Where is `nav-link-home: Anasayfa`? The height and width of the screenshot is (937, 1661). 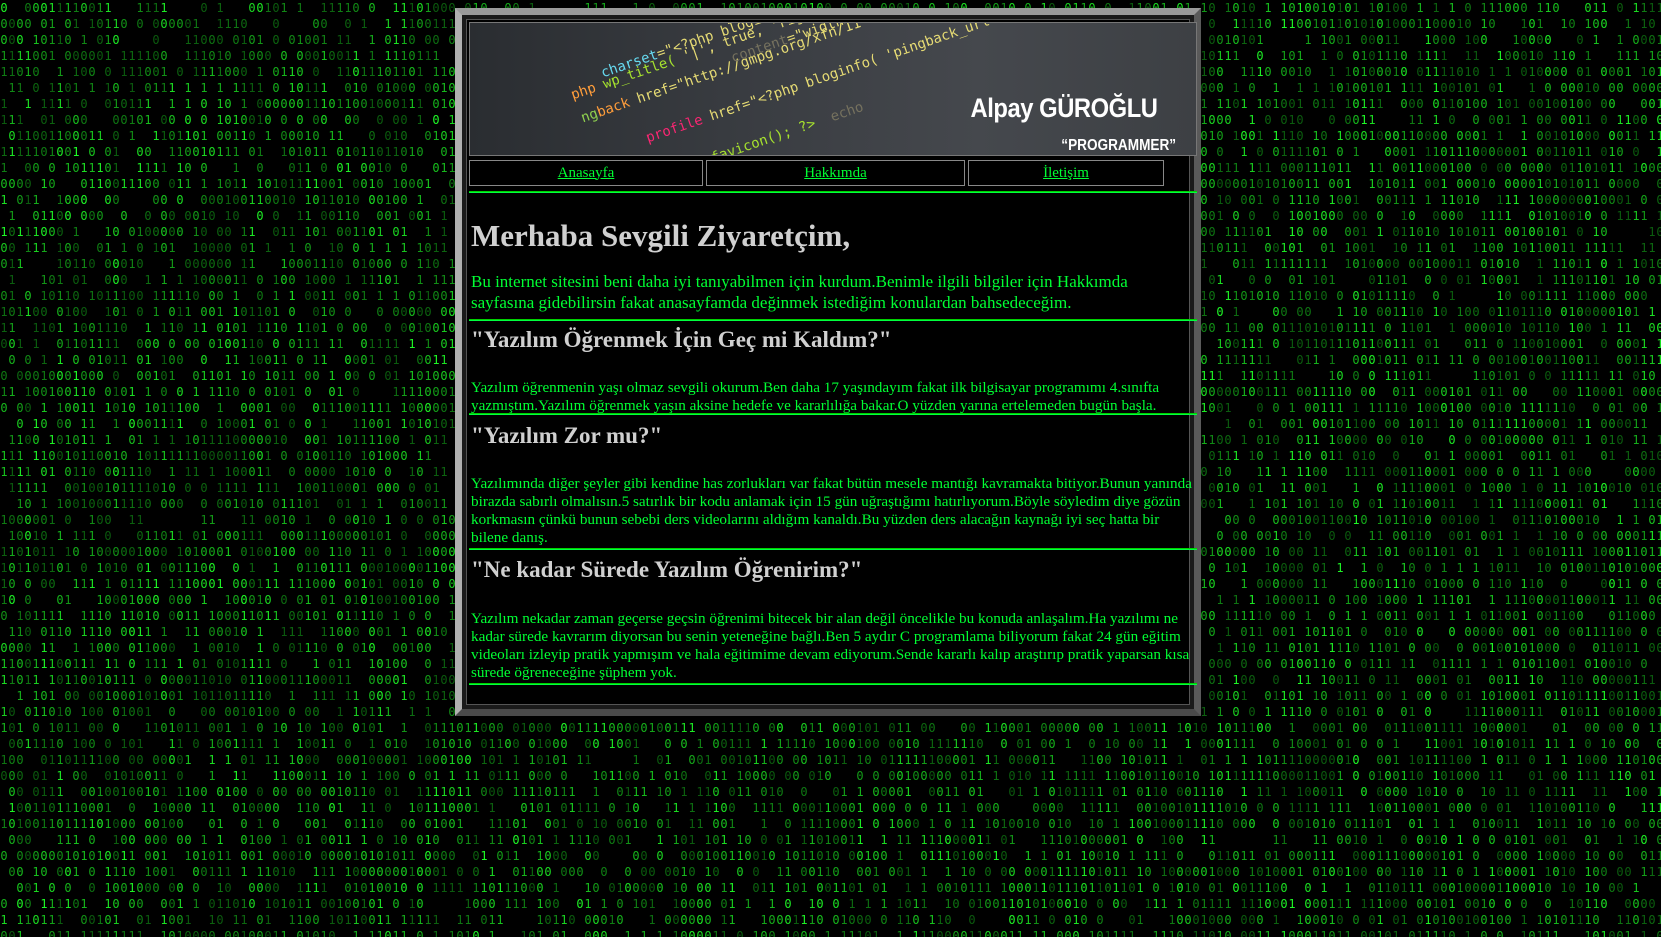
nav-link-home: Anasayfa is located at coordinates (586, 173).